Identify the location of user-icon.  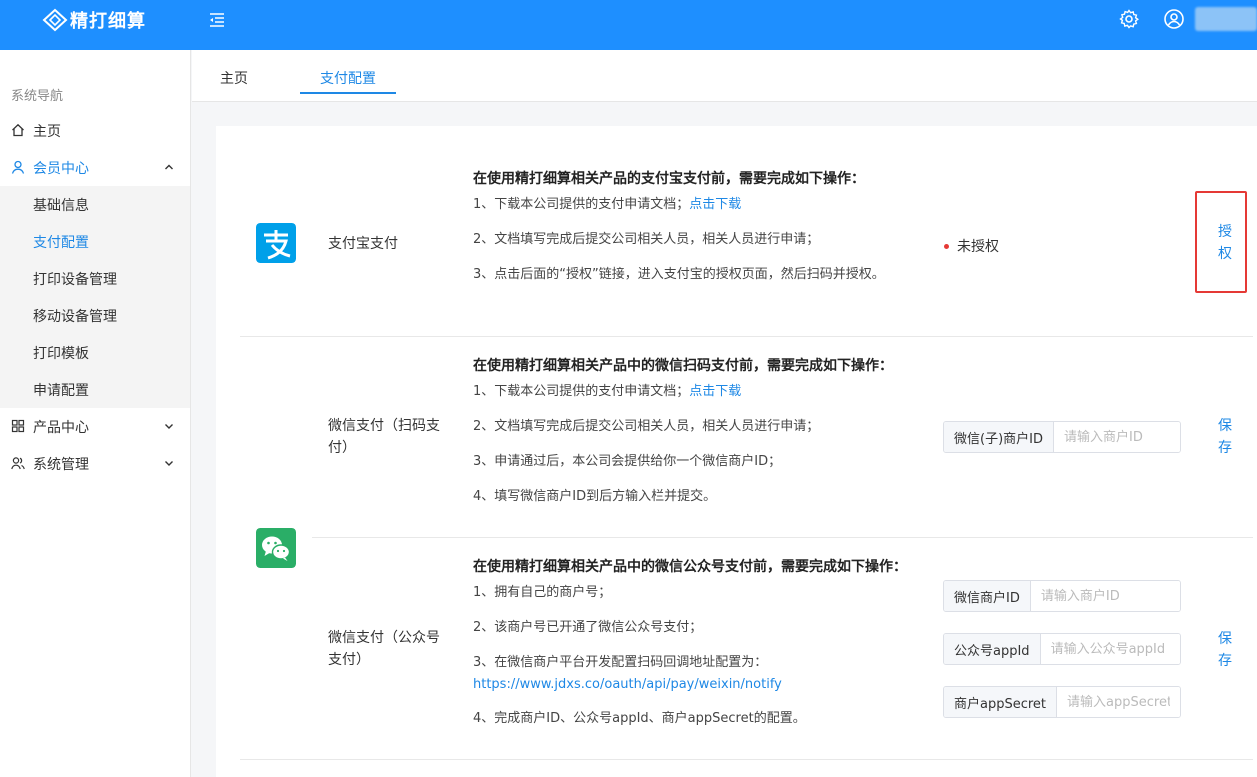
(18, 167).